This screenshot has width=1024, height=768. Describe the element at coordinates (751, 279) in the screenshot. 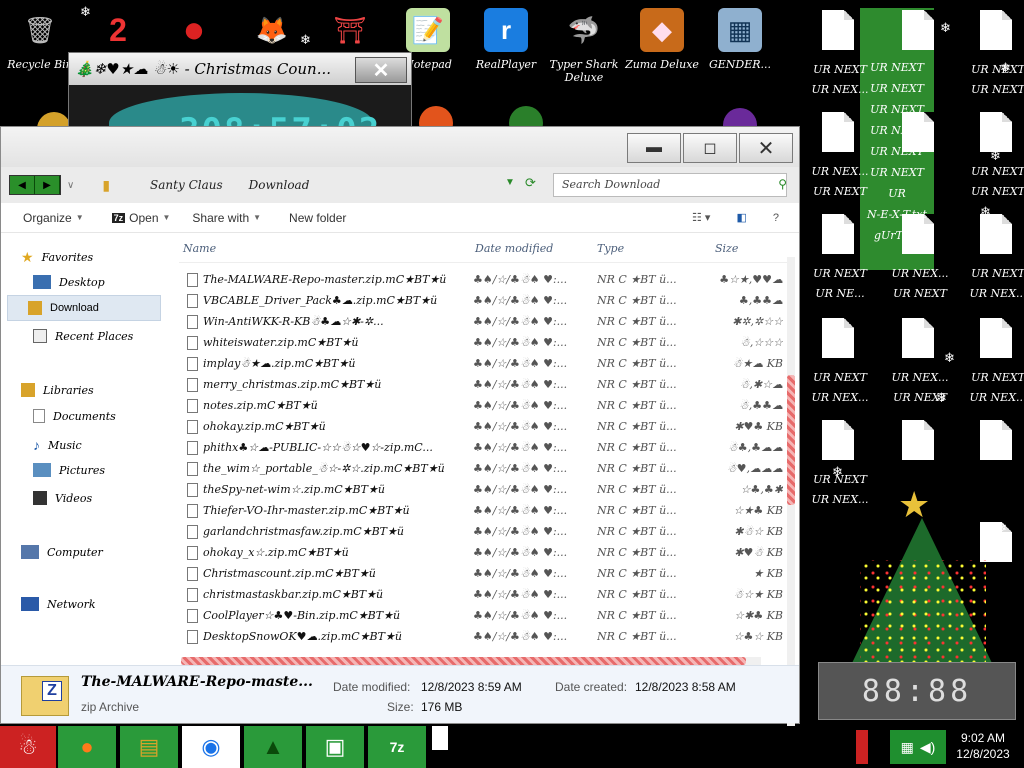

I see `file-size: ♣☆★,♥♥☁` at that location.